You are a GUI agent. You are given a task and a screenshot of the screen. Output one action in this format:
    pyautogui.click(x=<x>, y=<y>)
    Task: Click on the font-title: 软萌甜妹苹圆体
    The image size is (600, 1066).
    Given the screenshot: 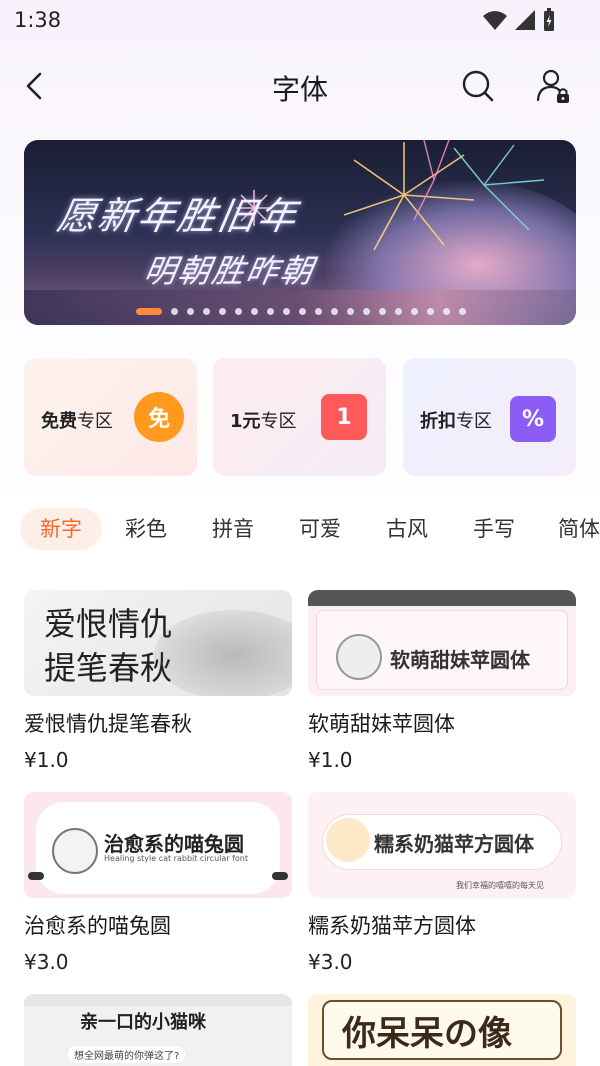 What is the action you would take?
    pyautogui.click(x=381, y=724)
    